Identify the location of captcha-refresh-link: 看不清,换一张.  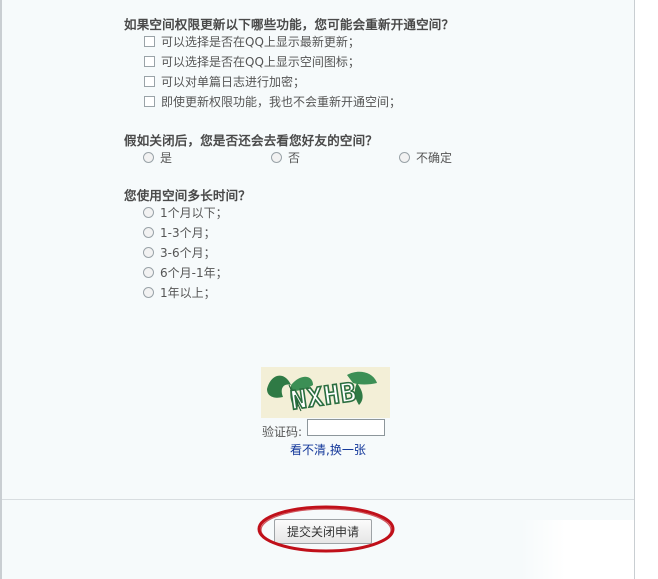
(328, 449).